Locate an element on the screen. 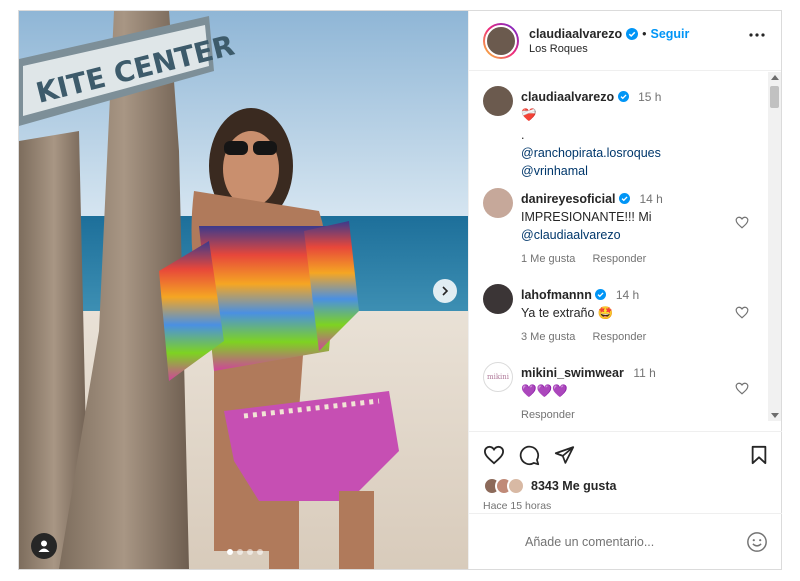 Image resolution: width=800 pixels, height=581 pixels. comment-username: lahofmannn is located at coordinates (556, 295).